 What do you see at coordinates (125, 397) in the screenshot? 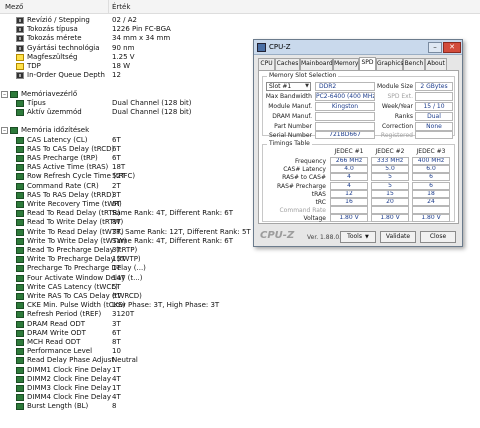
I see `list-item: DIMM4 Clock Fine Delay 4T` at bounding box center [125, 397].